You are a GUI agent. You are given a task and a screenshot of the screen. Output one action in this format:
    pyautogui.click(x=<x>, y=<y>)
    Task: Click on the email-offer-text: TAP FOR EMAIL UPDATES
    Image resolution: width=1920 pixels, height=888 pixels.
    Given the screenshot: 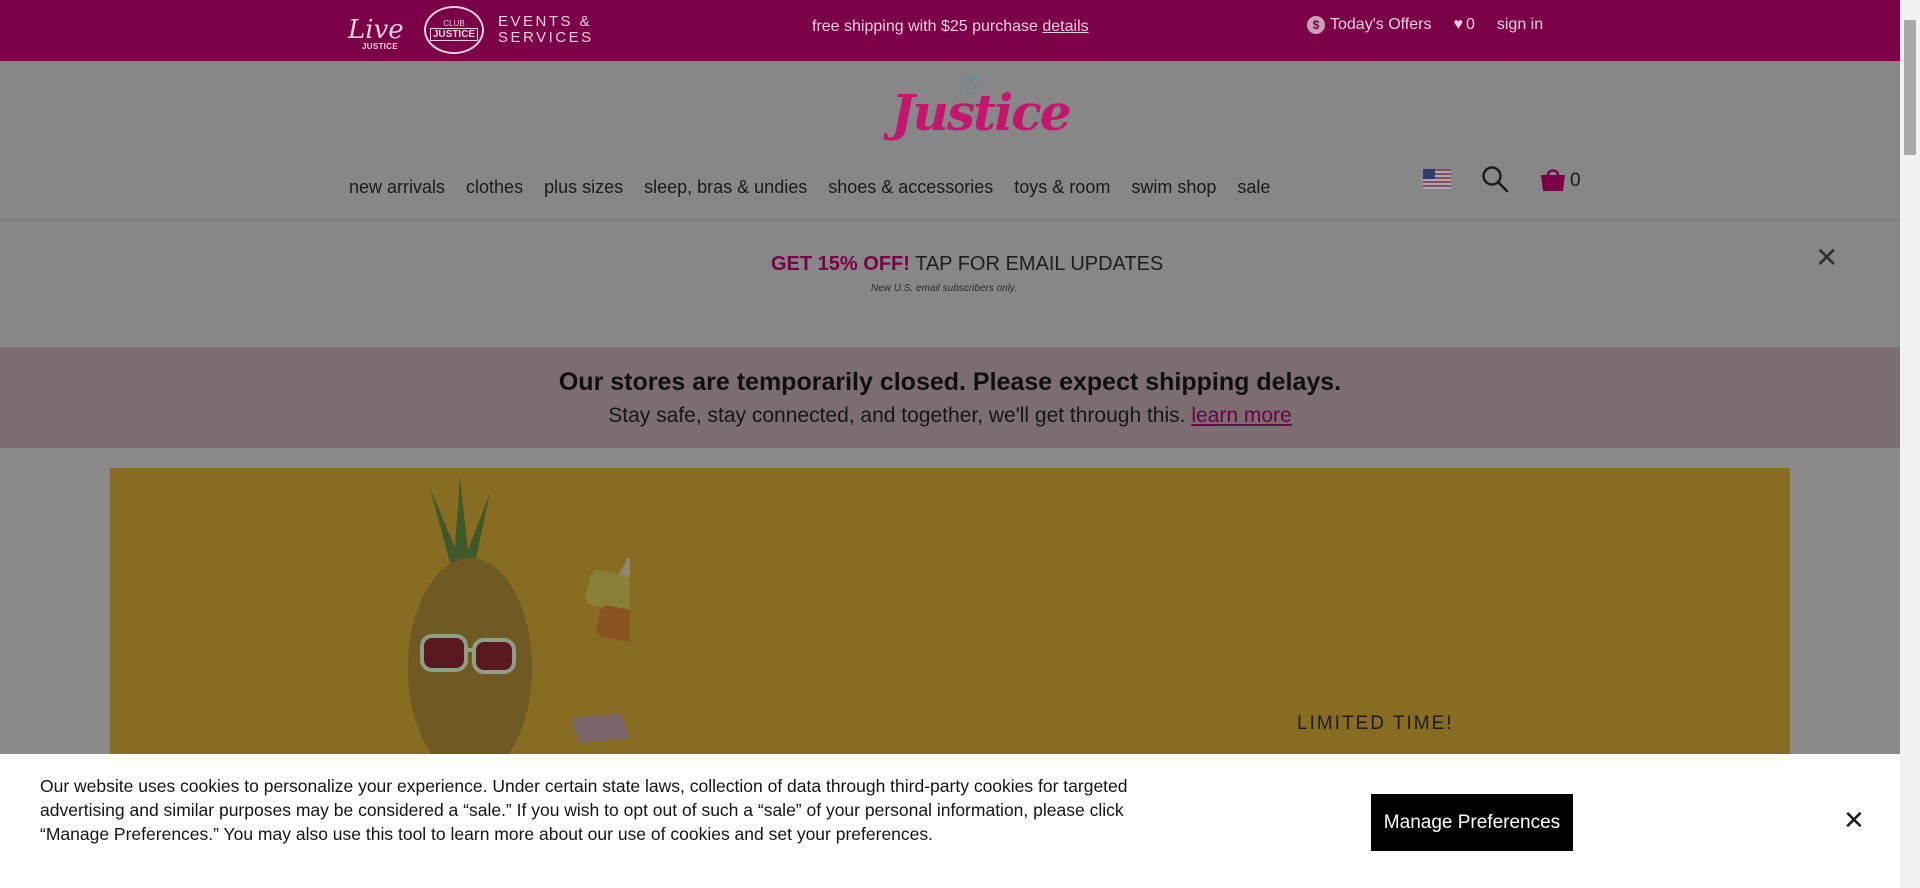 What is the action you would take?
    pyautogui.click(x=1039, y=264)
    